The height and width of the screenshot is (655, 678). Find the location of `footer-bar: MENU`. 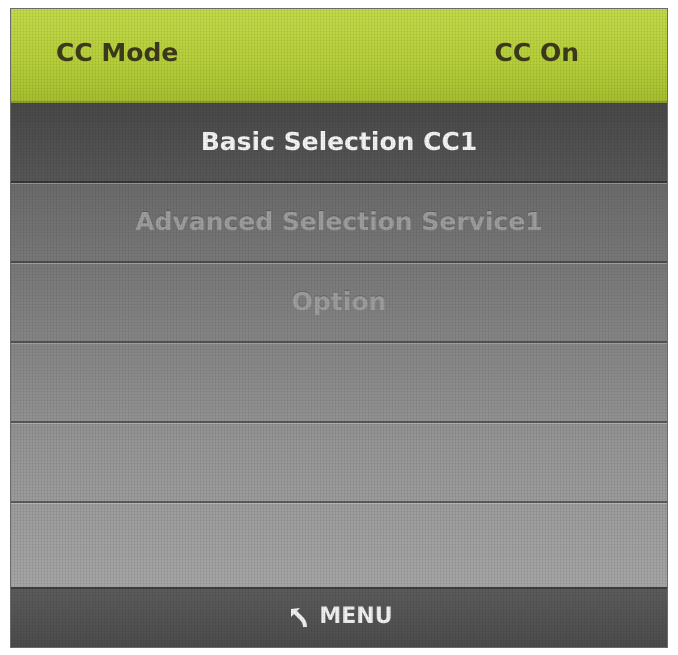

footer-bar: MENU is located at coordinates (339, 617).